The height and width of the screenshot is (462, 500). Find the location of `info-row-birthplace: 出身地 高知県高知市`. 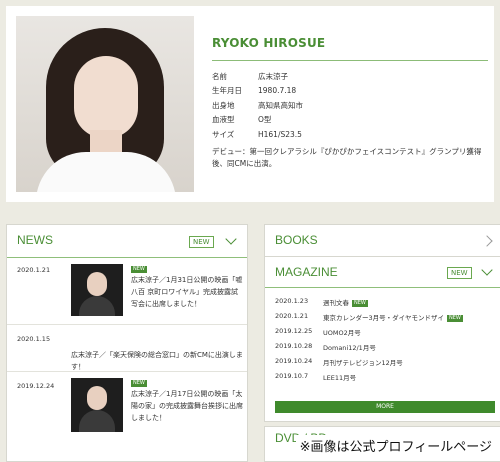

info-row-birthplace: 出身地 高知県高知市 is located at coordinates (257, 106).